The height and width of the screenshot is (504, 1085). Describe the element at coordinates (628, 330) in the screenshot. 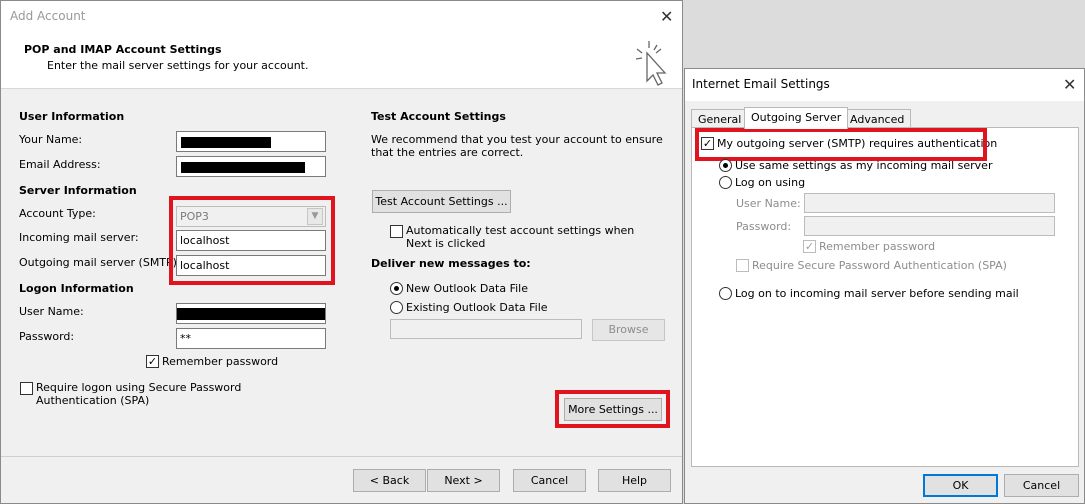

I see `browse-button: Browse` at that location.